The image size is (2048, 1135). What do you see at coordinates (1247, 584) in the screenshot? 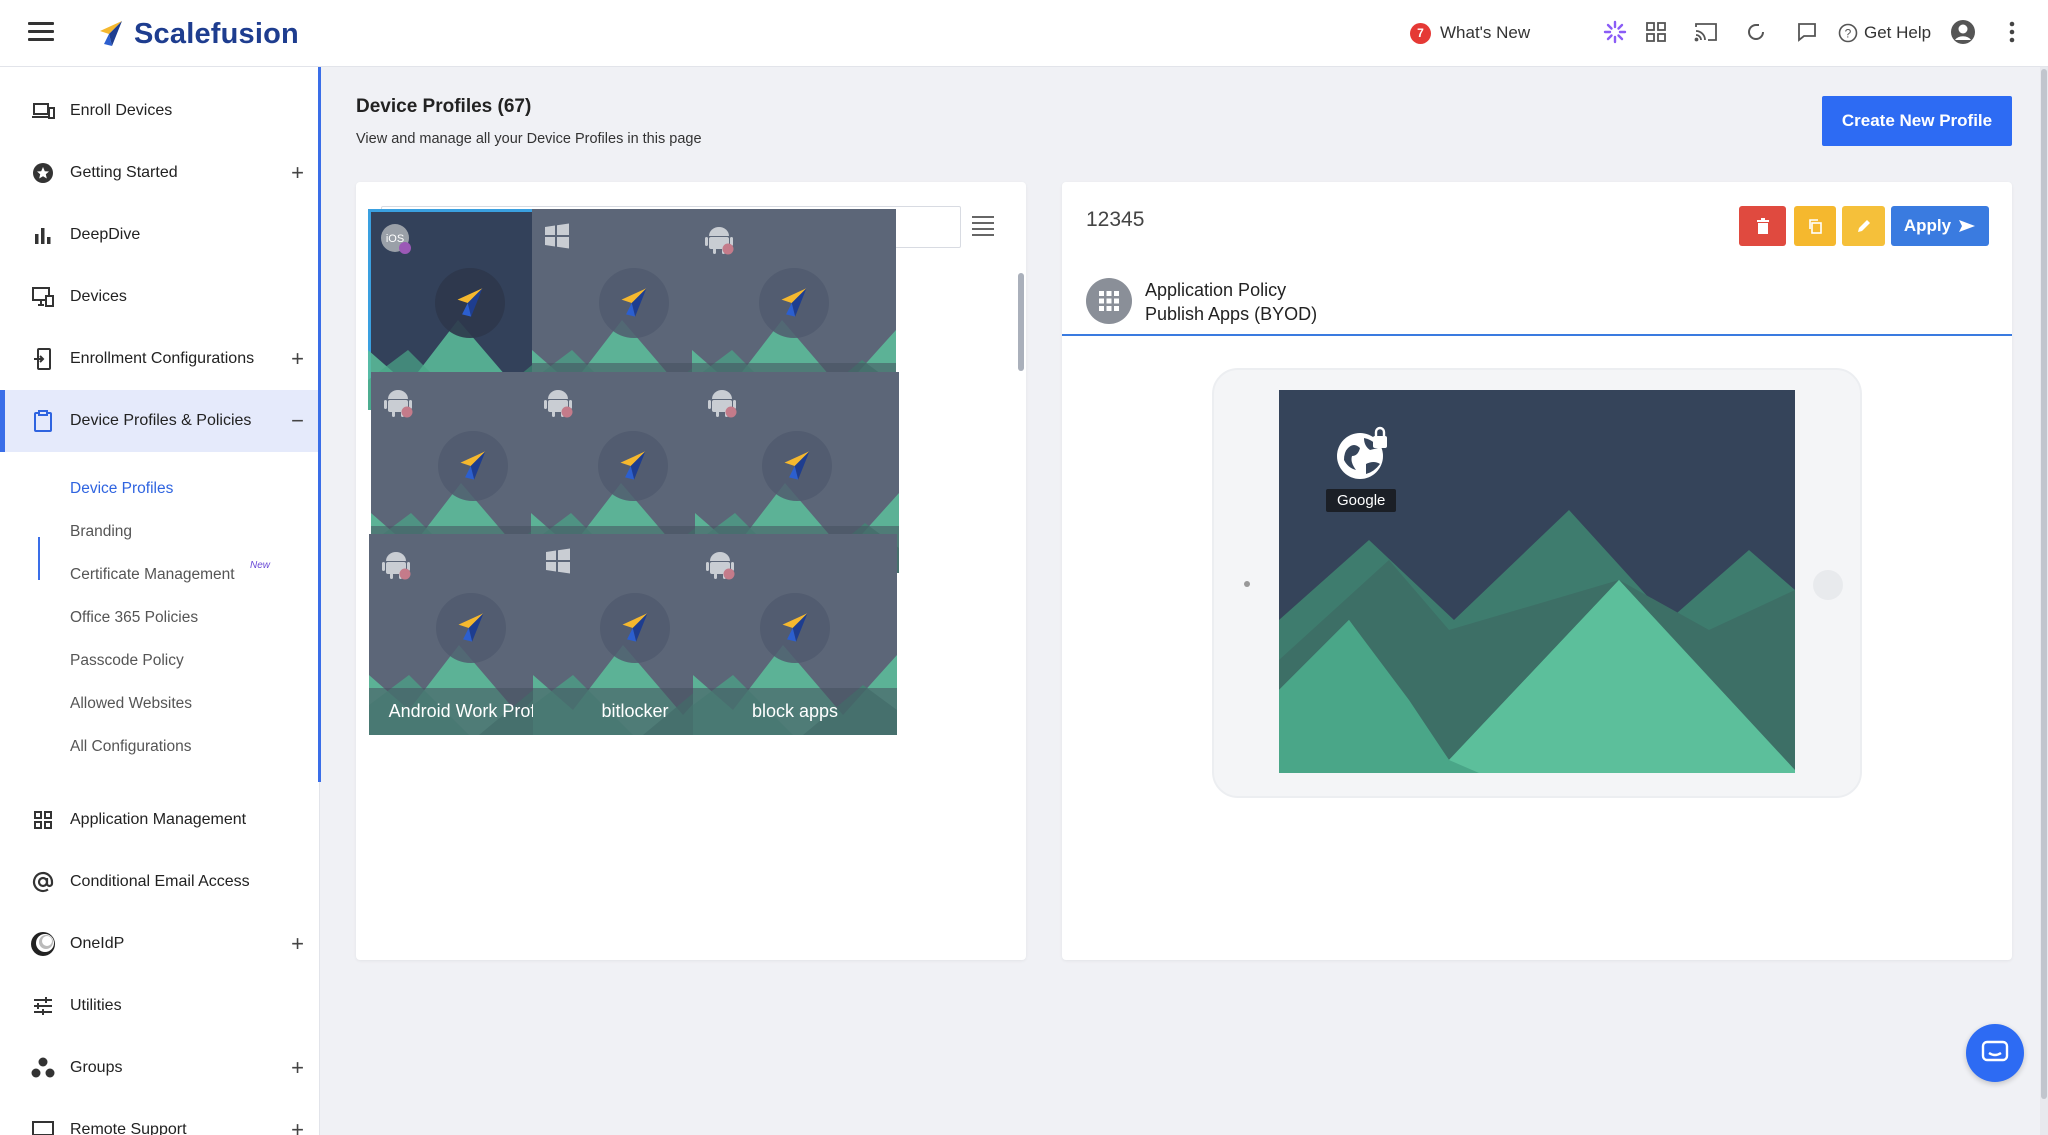
I see `tablet-camera` at bounding box center [1247, 584].